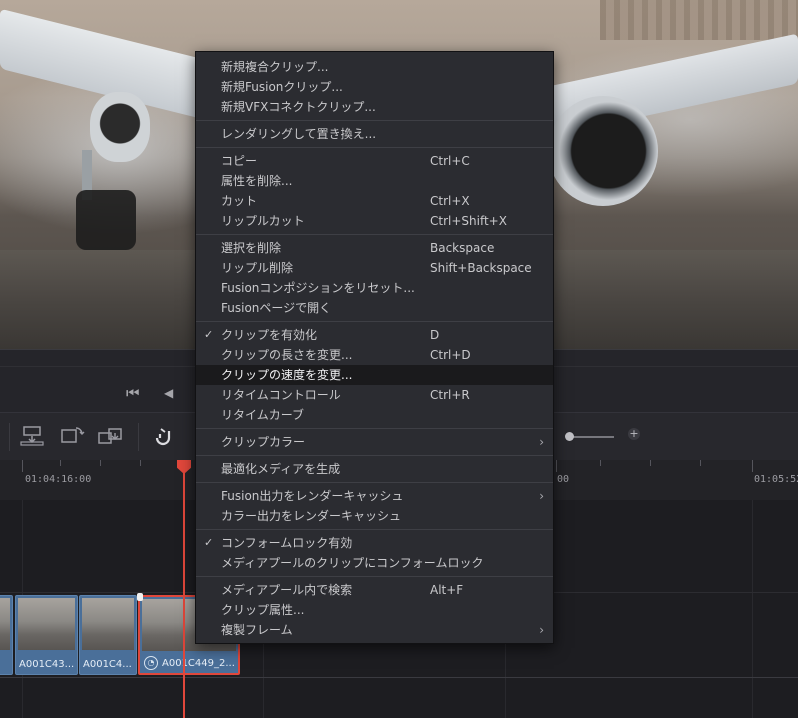 The height and width of the screenshot is (718, 798). I want to click on timeline-clip, so click(6, 635).